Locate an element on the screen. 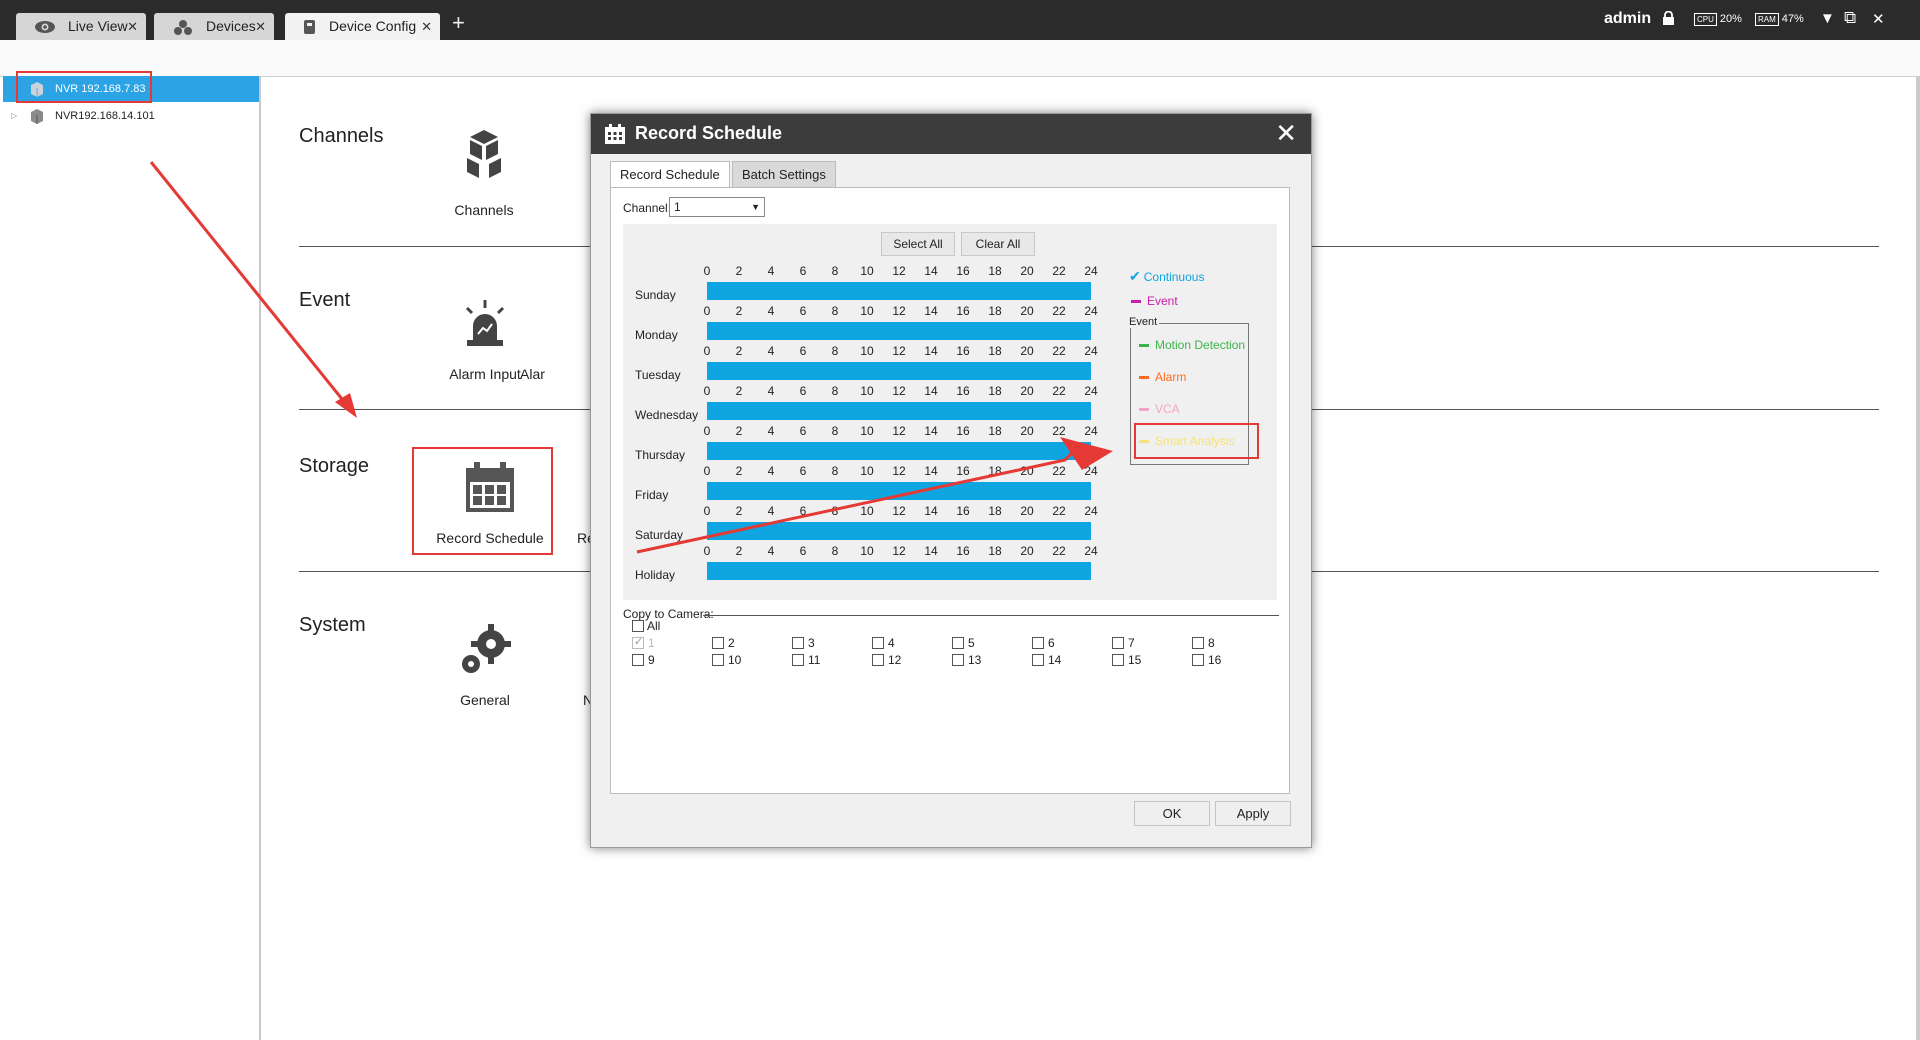  window-close-icon: ✕ is located at coordinates (1878, 19).